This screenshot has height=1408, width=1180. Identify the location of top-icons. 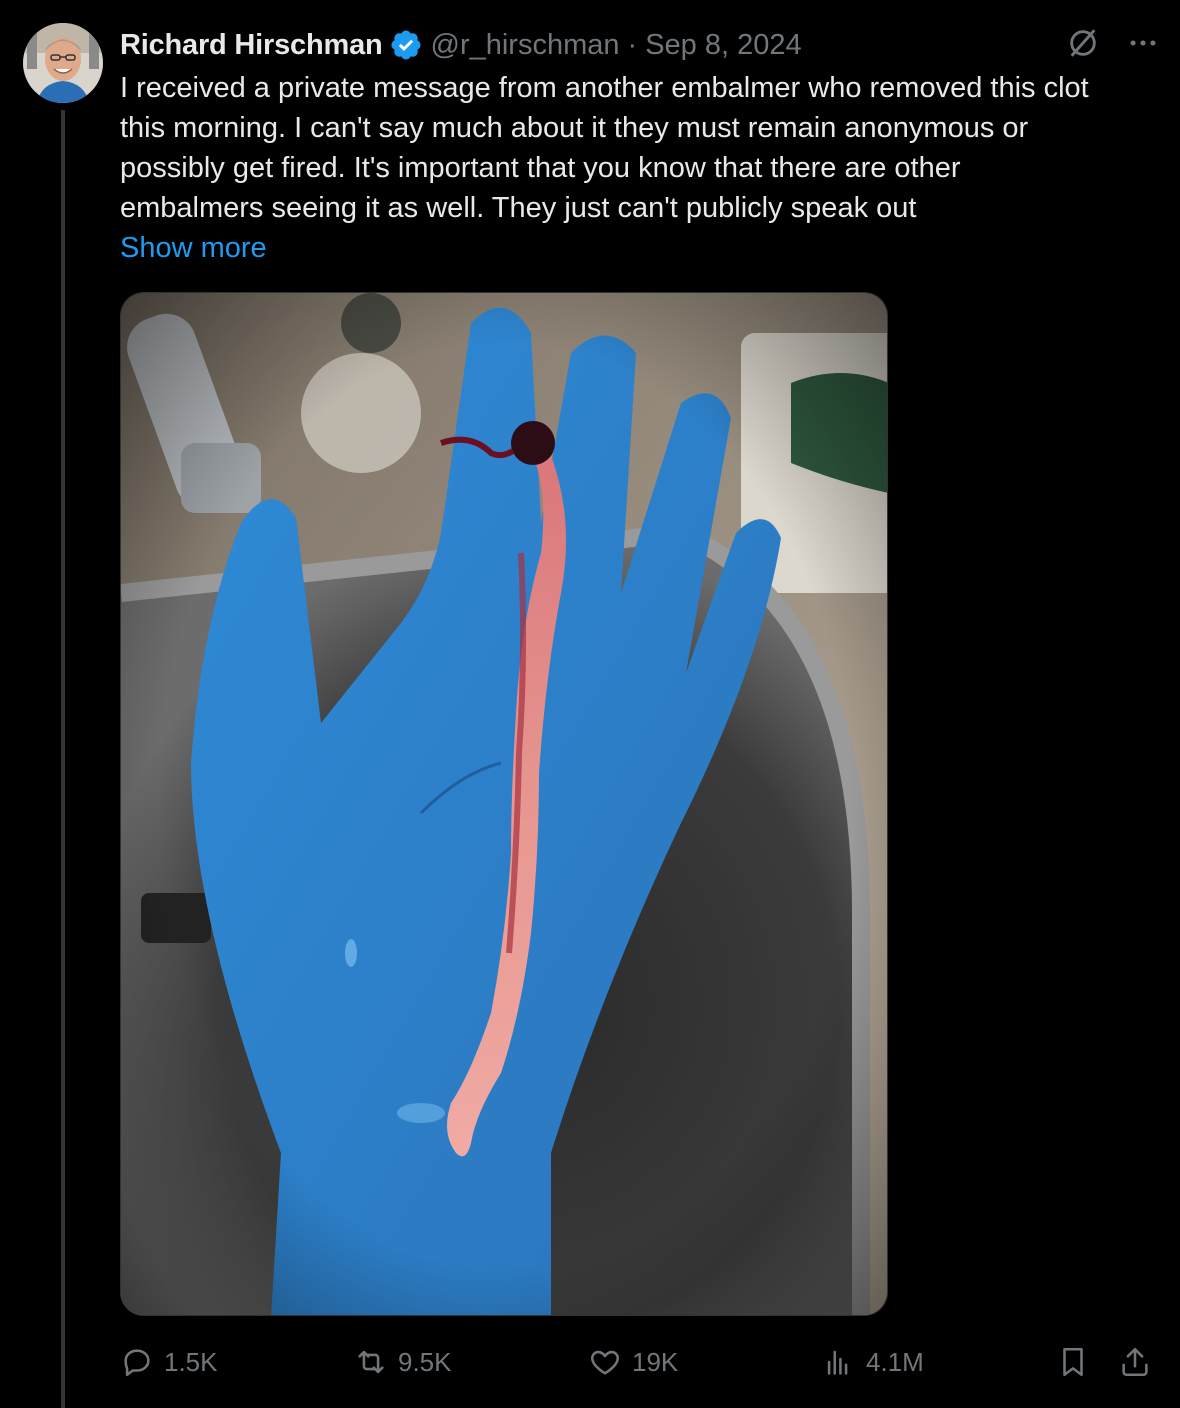
(1113, 43).